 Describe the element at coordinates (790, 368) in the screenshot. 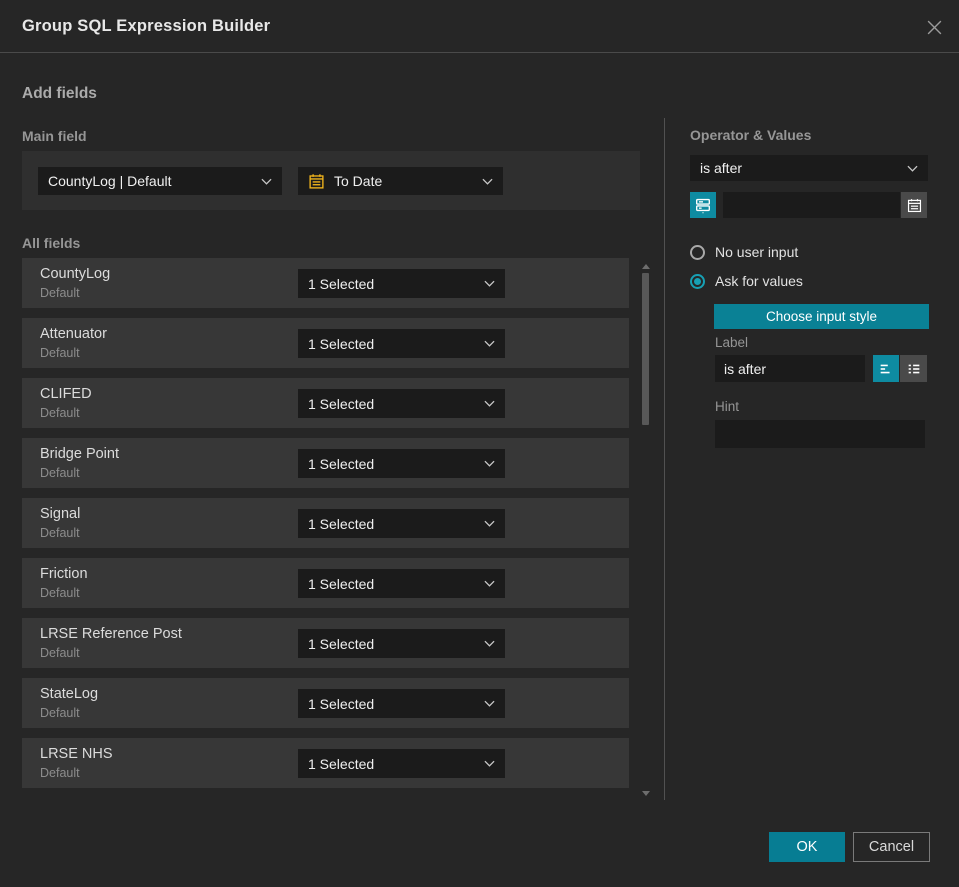

I see `label-input` at that location.